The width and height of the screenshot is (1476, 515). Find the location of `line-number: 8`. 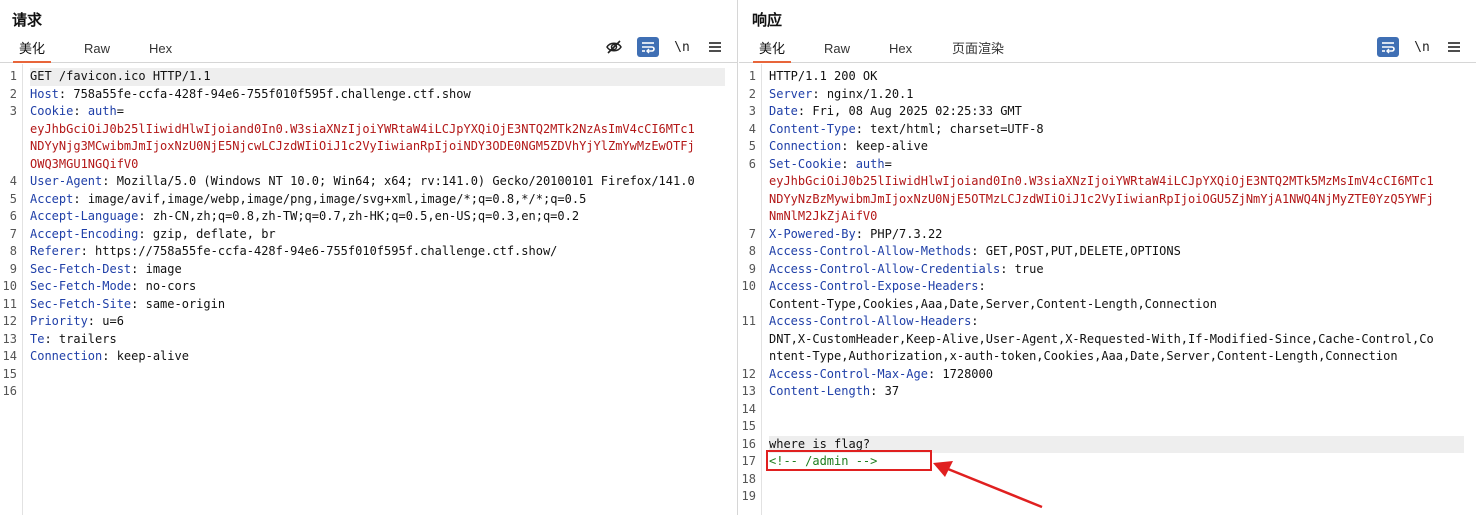

line-number: 8 is located at coordinates (13, 251).